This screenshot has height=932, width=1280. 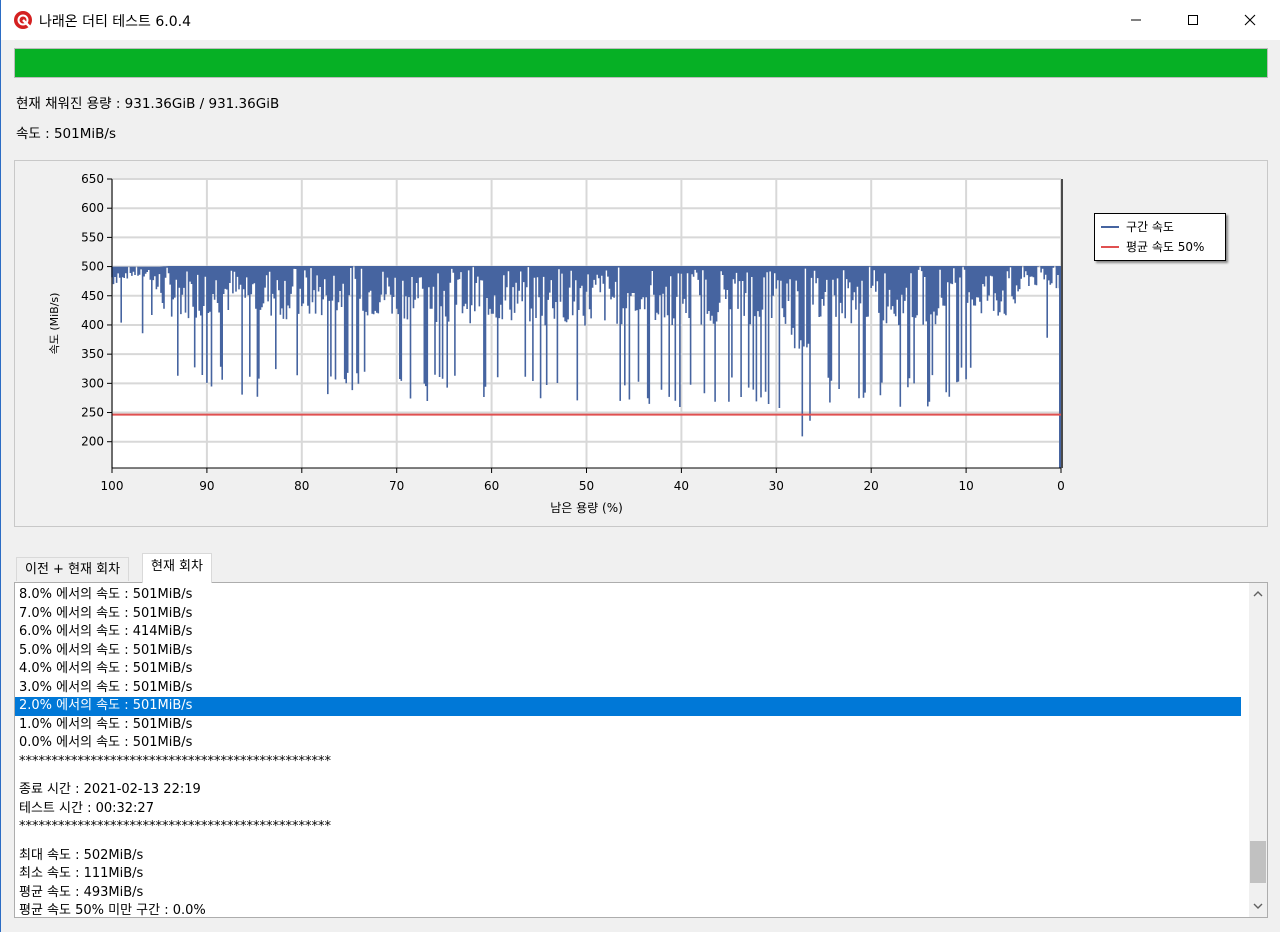 I want to click on log-line: 7.0% 에서의 속도 : 501MiB/s, so click(x=628, y=614).